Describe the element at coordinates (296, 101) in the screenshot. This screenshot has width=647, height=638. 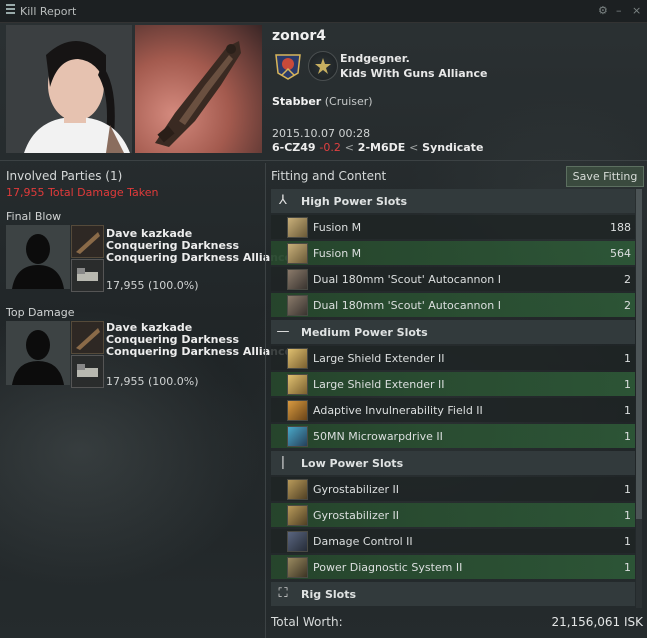
I see `ship-name: Stabber` at that location.